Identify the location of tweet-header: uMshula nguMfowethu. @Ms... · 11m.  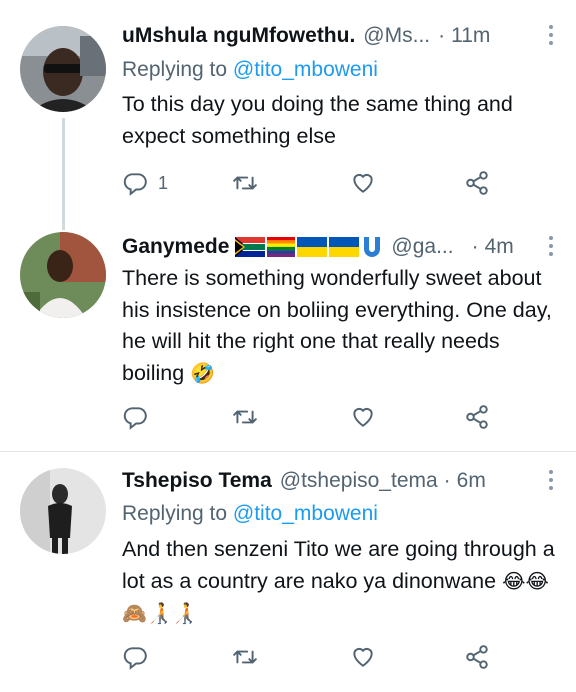
(339, 36).